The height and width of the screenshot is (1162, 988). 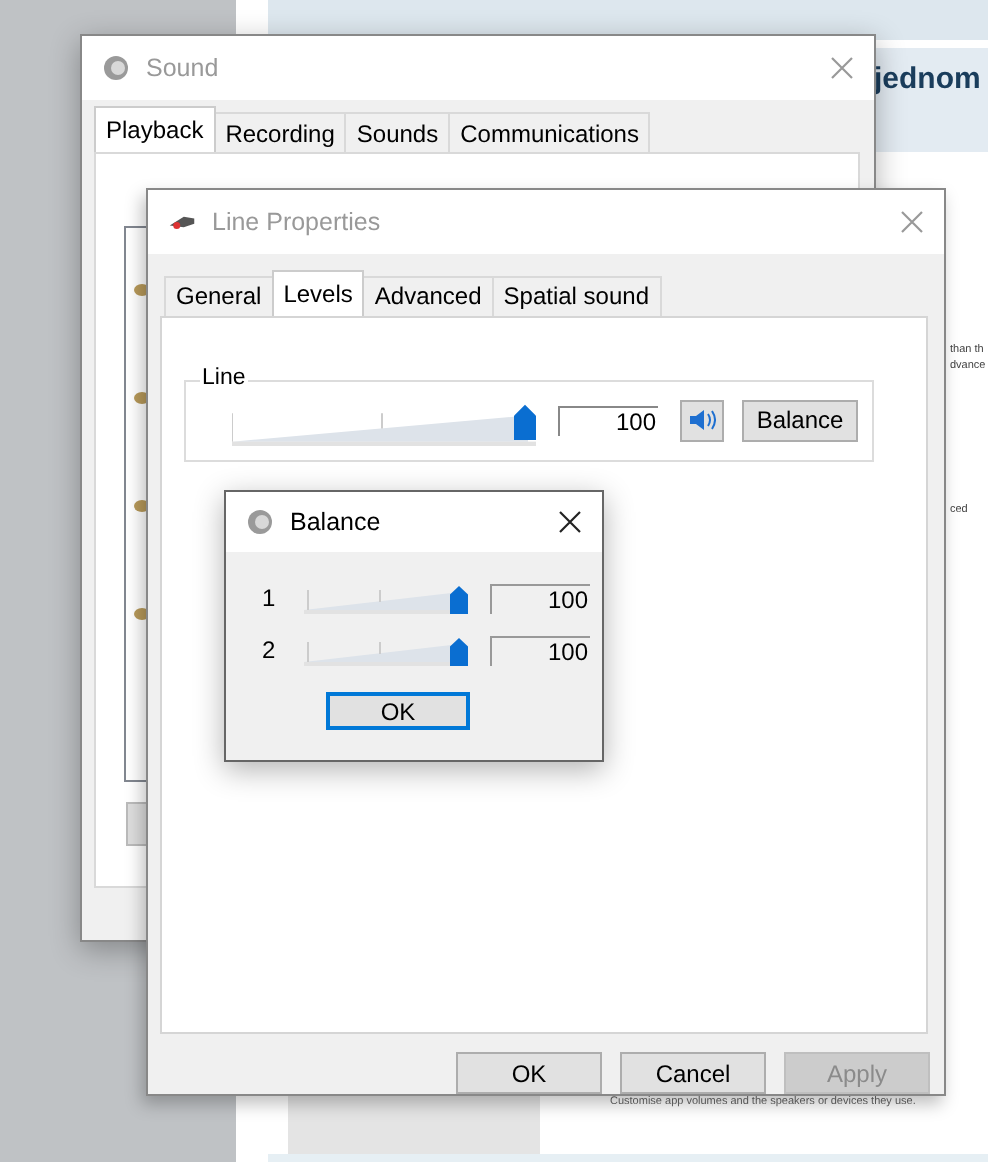 What do you see at coordinates (318, 292) in the screenshot?
I see `tab: Levels` at bounding box center [318, 292].